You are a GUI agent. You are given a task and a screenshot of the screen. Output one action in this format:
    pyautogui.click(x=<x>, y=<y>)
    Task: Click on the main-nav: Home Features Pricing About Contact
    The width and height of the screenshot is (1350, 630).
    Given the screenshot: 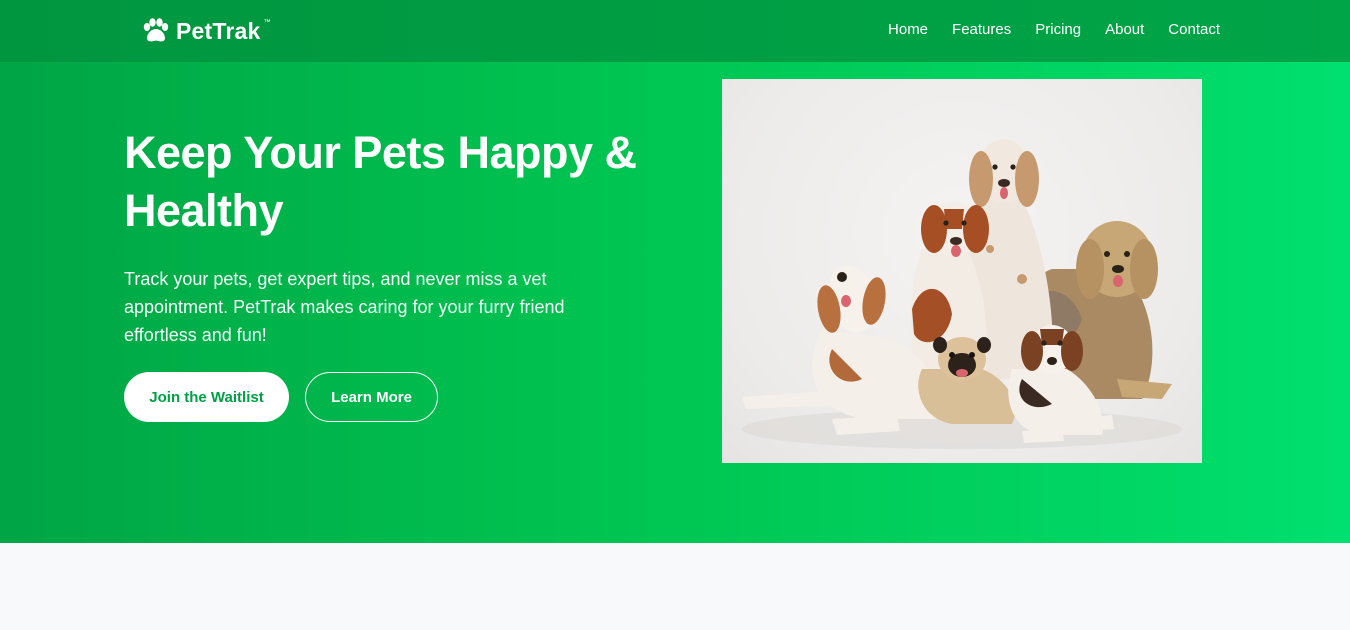 What is the action you would take?
    pyautogui.click(x=1054, y=29)
    